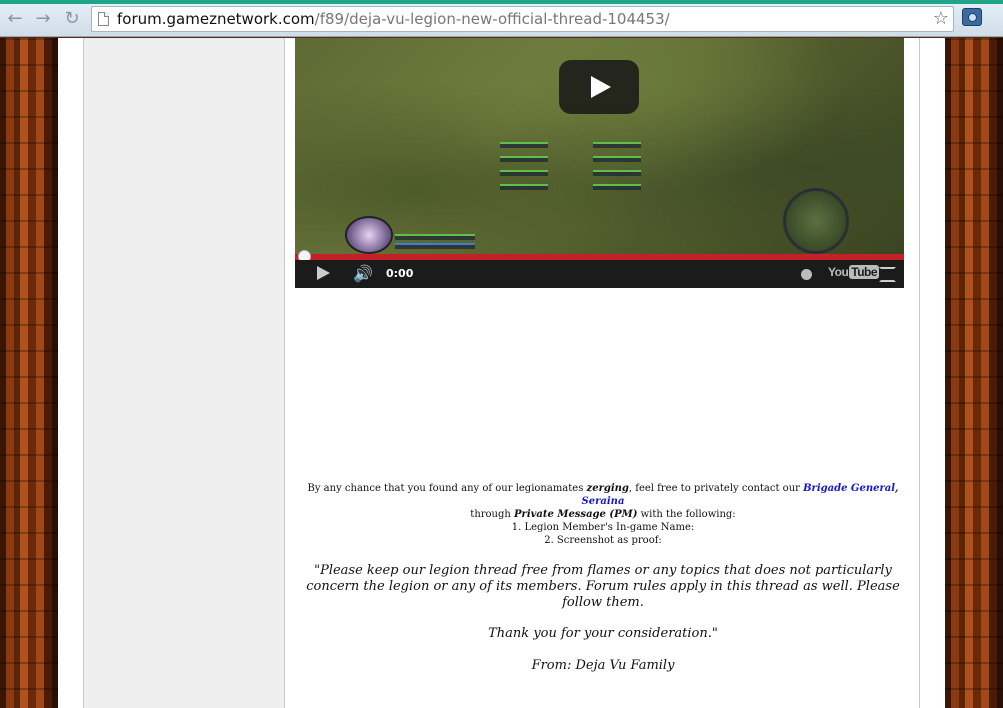 The image size is (1003, 708). I want to click on left-decorative-border, so click(29, 373).